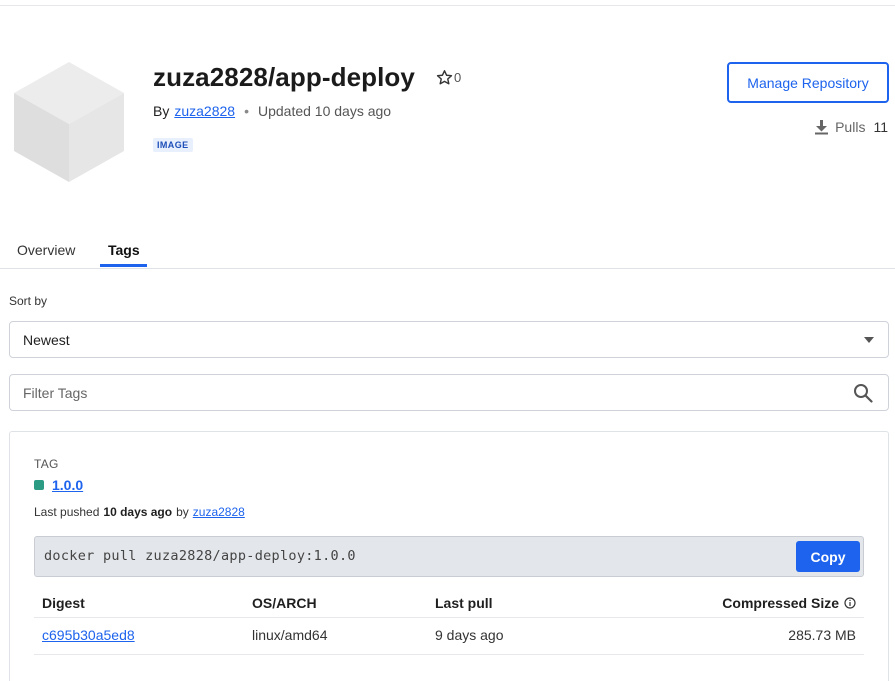 The width and height of the screenshot is (895, 681). I want to click on last-pushed-info: Last pushed 10 days ago by zuza2828, so click(139, 512).